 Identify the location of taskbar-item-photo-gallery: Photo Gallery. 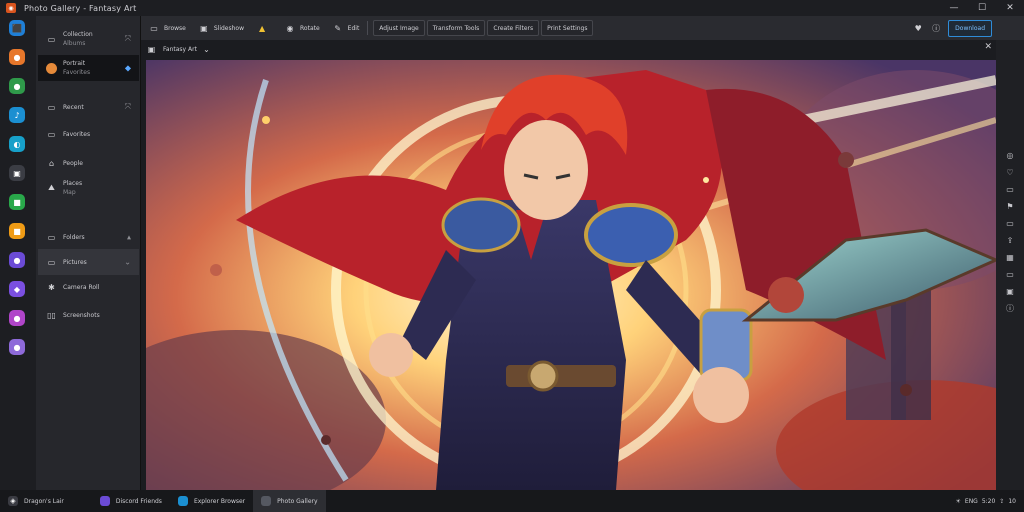
(289, 501).